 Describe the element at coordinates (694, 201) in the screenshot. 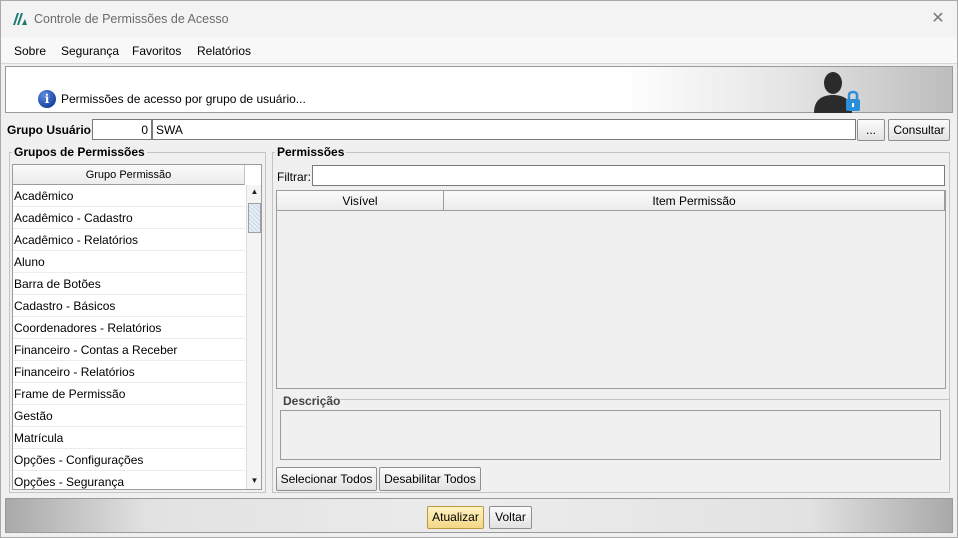

I see `column-header-item-permissao: Item Permissão` at that location.